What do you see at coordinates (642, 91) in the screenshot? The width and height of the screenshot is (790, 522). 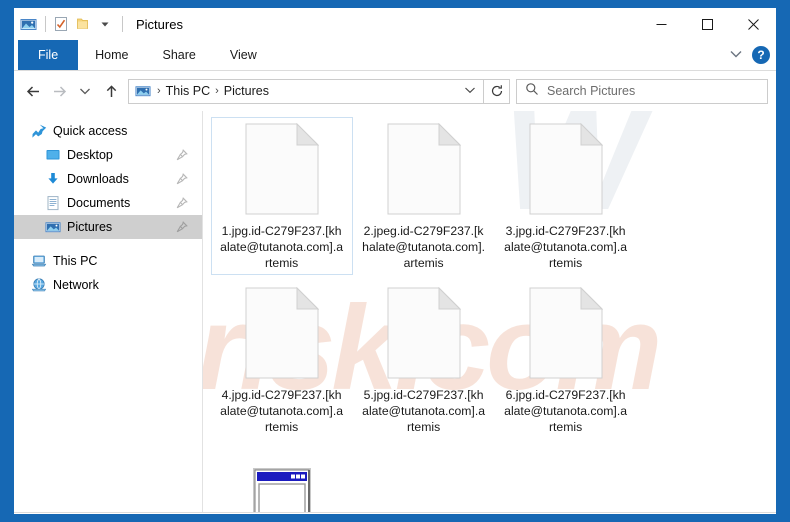 I see `search-input: Search Pictures` at bounding box center [642, 91].